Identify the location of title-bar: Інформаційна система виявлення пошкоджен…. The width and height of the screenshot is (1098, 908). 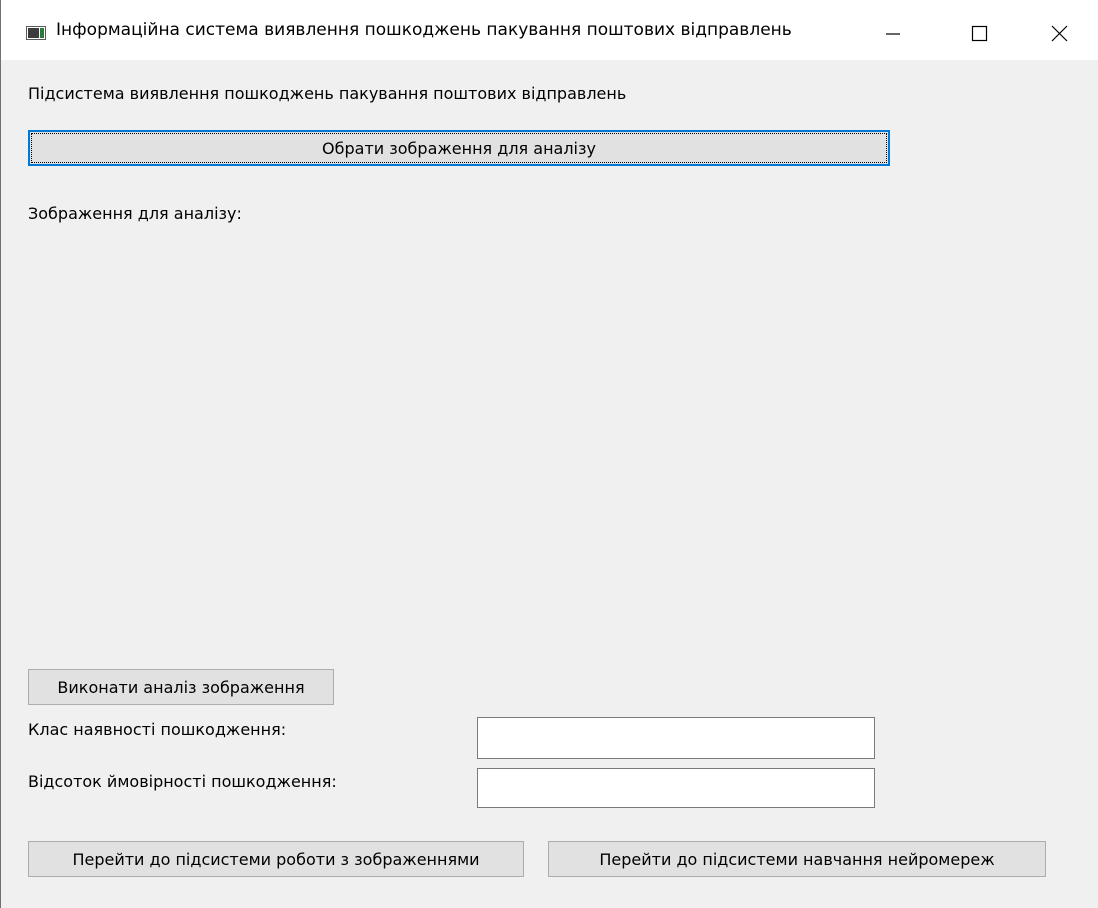
(549, 30).